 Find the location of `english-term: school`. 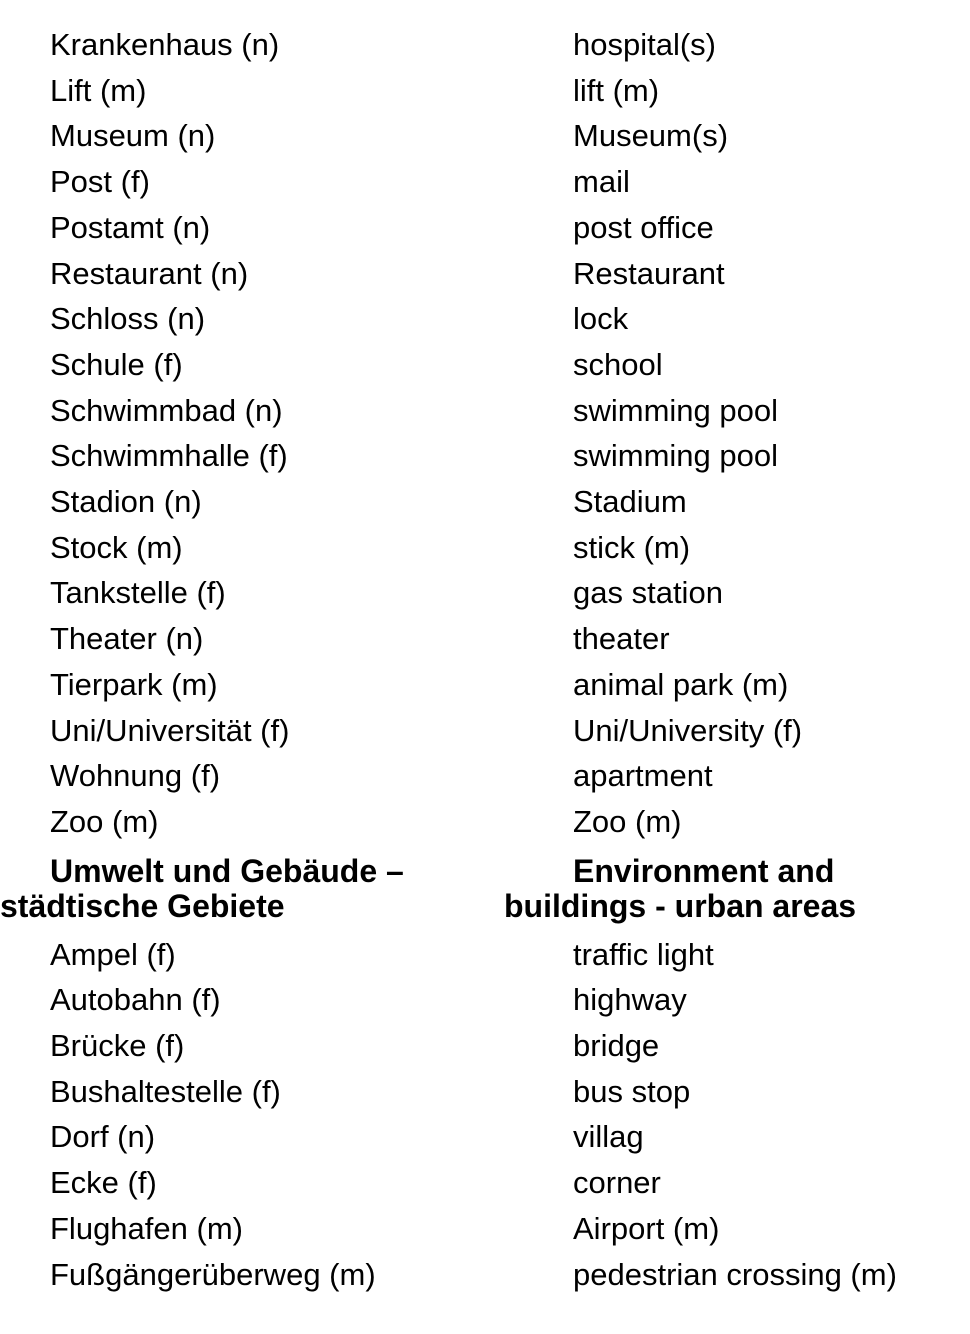

english-term: school is located at coordinates (618, 364).